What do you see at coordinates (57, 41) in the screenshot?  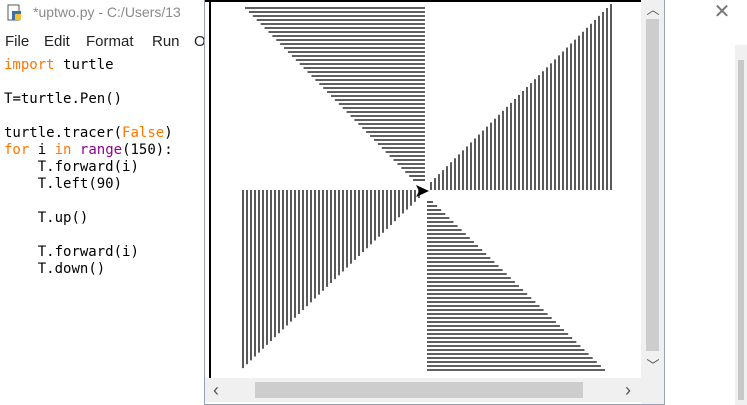 I see `menu-edit: Edit` at bounding box center [57, 41].